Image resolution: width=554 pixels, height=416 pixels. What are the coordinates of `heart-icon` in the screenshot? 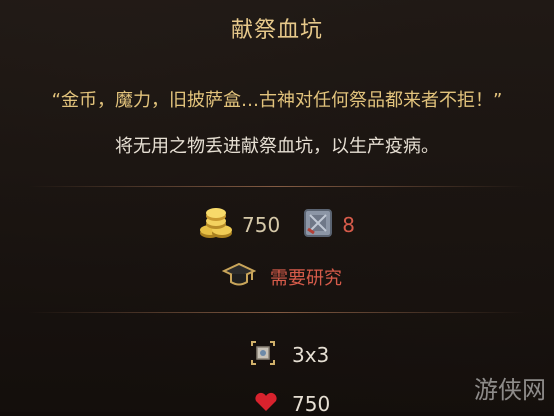 It's located at (266, 404).